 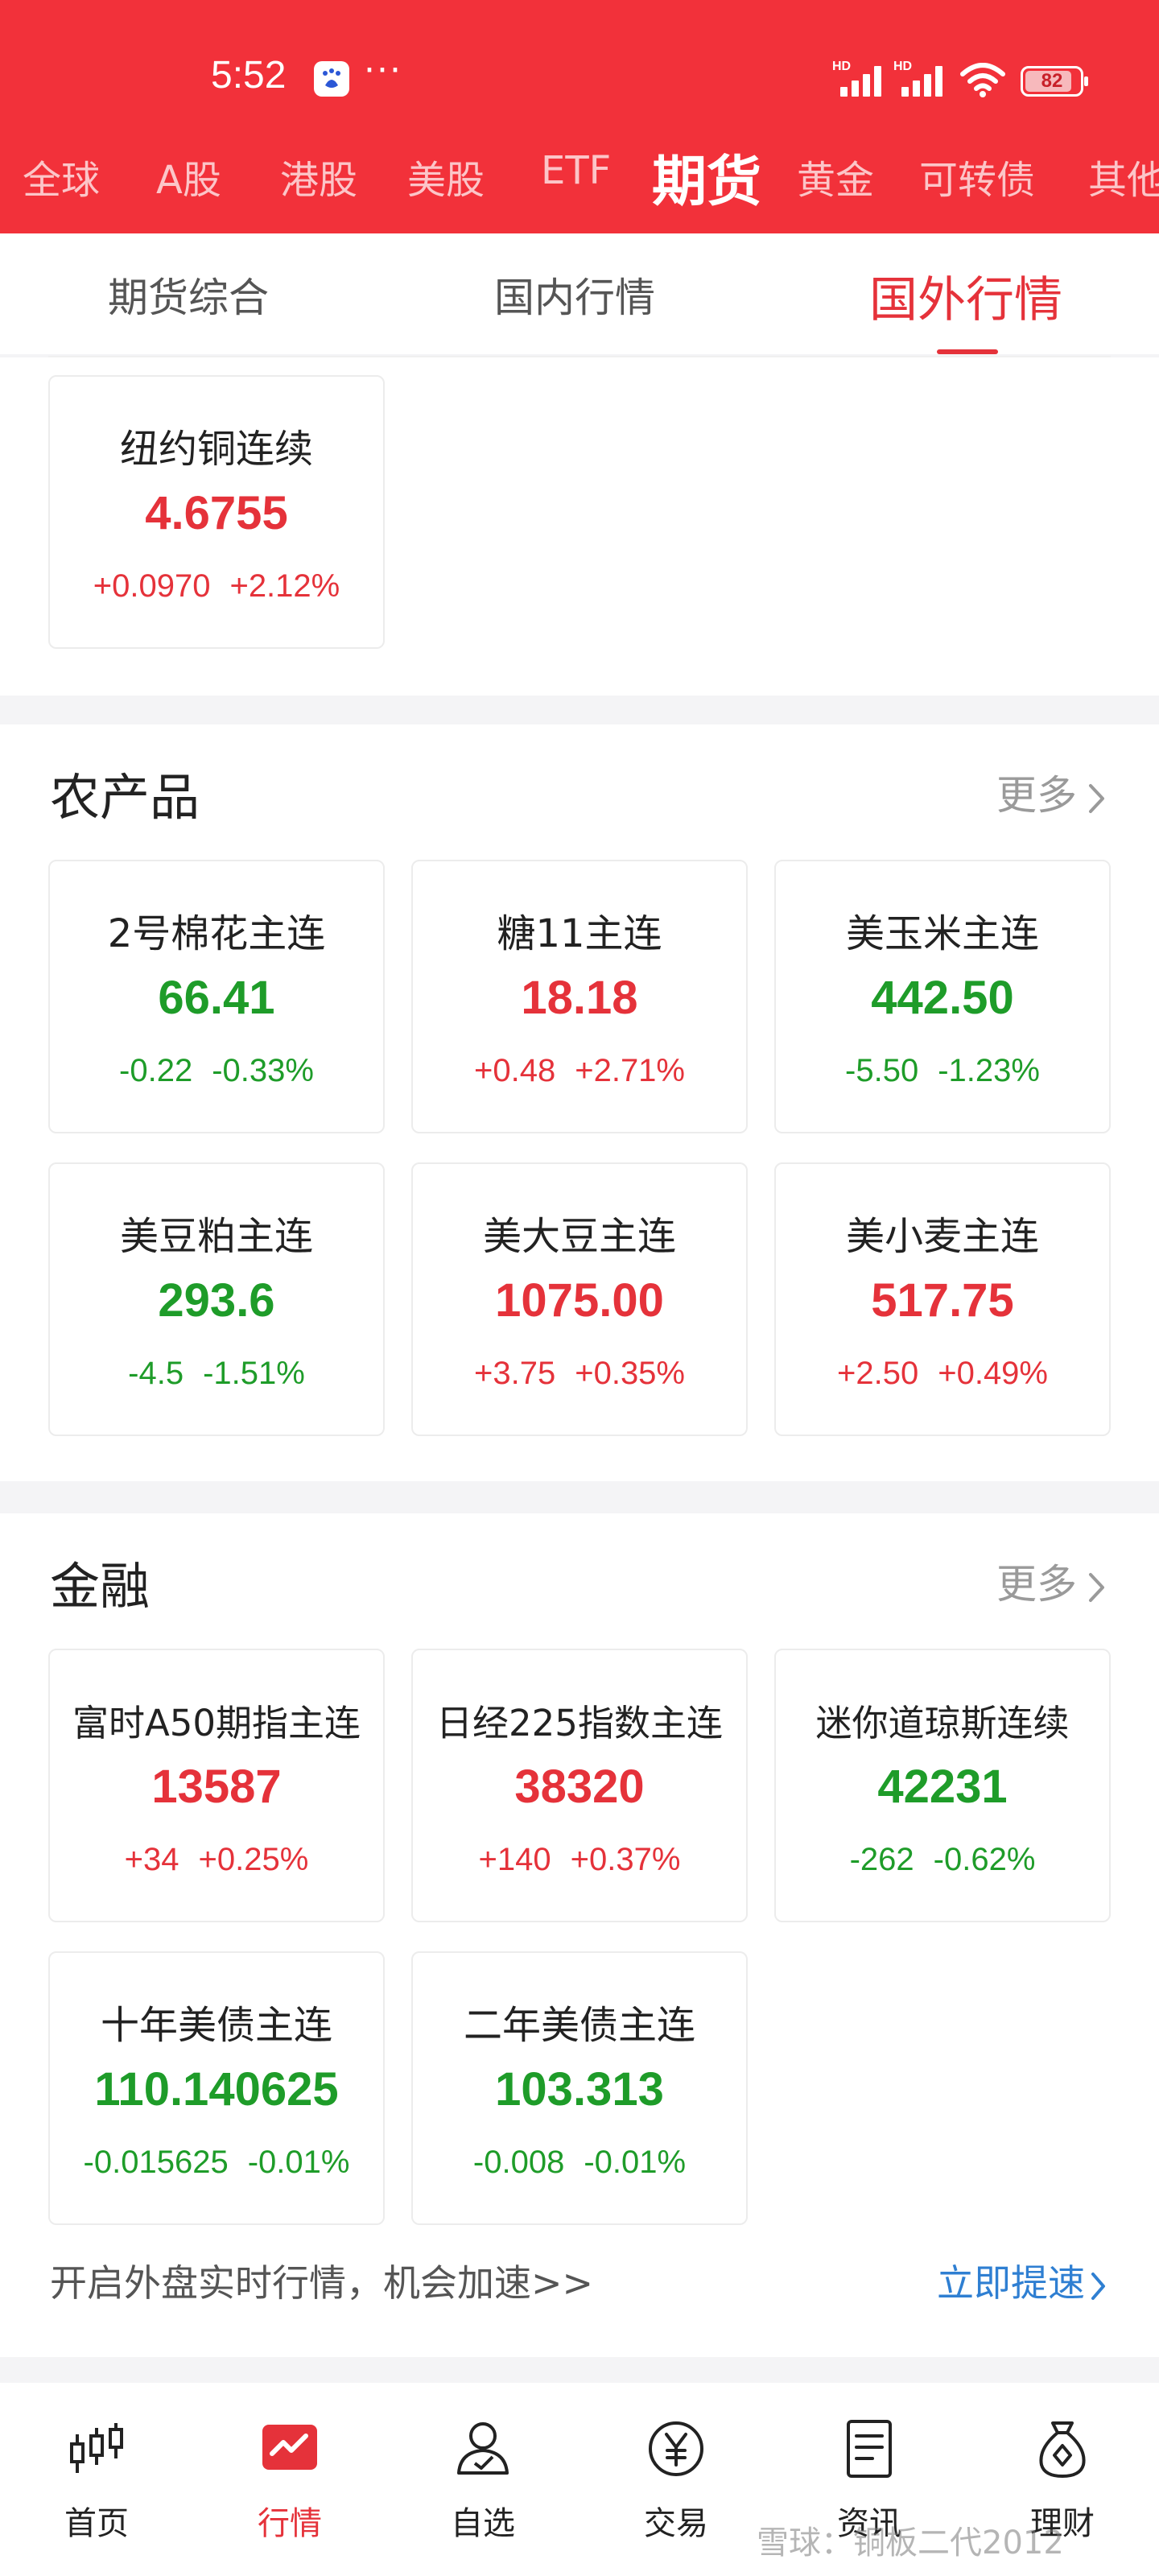 I want to click on quote-change-pct: -0.01%, so click(x=635, y=2162).